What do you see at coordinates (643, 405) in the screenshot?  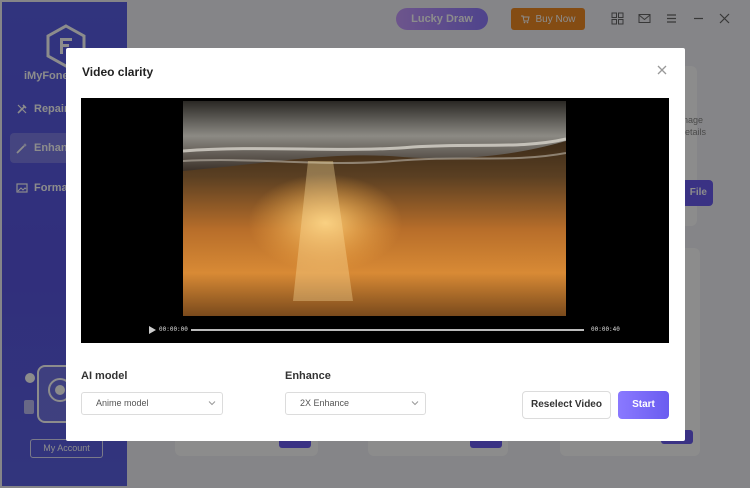 I see `start-button: Start` at bounding box center [643, 405].